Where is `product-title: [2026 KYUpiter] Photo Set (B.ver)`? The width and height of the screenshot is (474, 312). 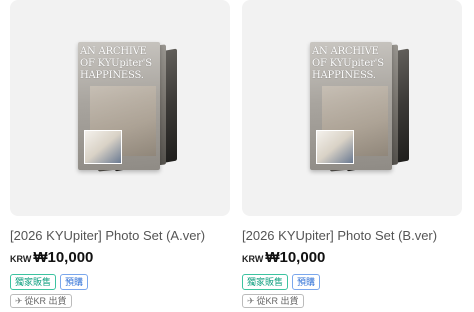 product-title: [2026 KYUpiter] Photo Set (B.ver) is located at coordinates (352, 235).